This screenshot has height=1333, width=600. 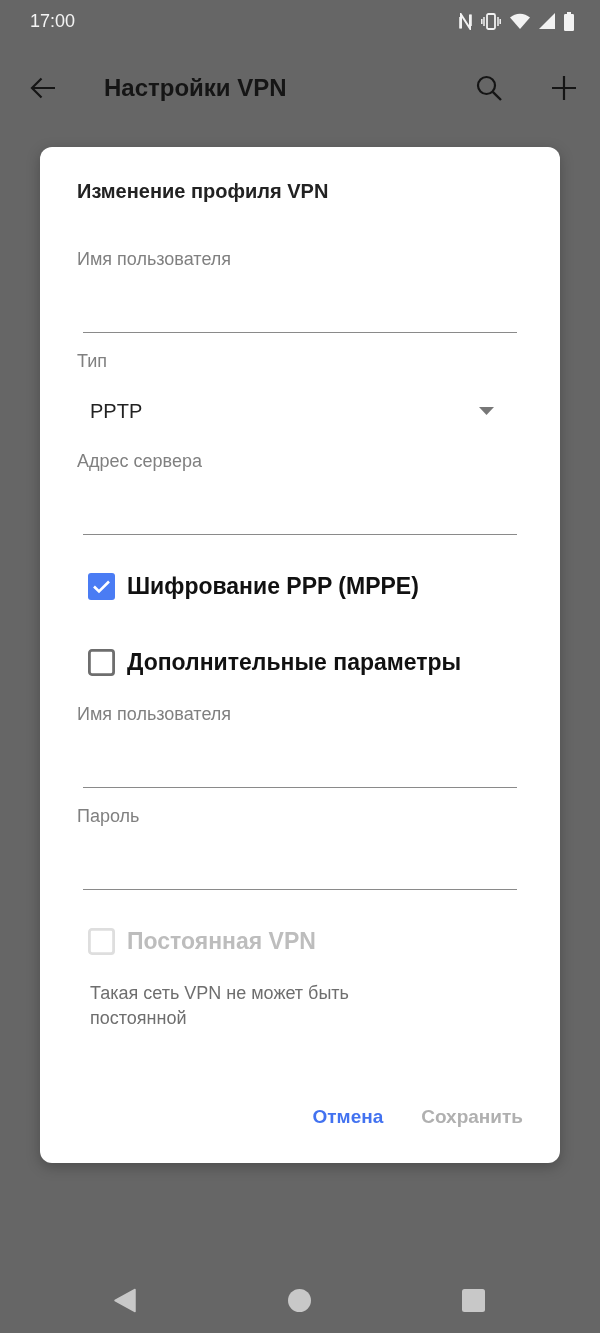 I want to click on field-label: Пароль, so click(x=108, y=816).